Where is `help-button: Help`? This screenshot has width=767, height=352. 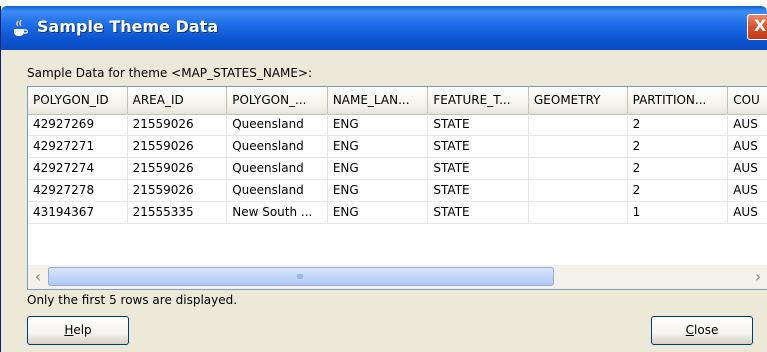 help-button: Help is located at coordinates (78, 330).